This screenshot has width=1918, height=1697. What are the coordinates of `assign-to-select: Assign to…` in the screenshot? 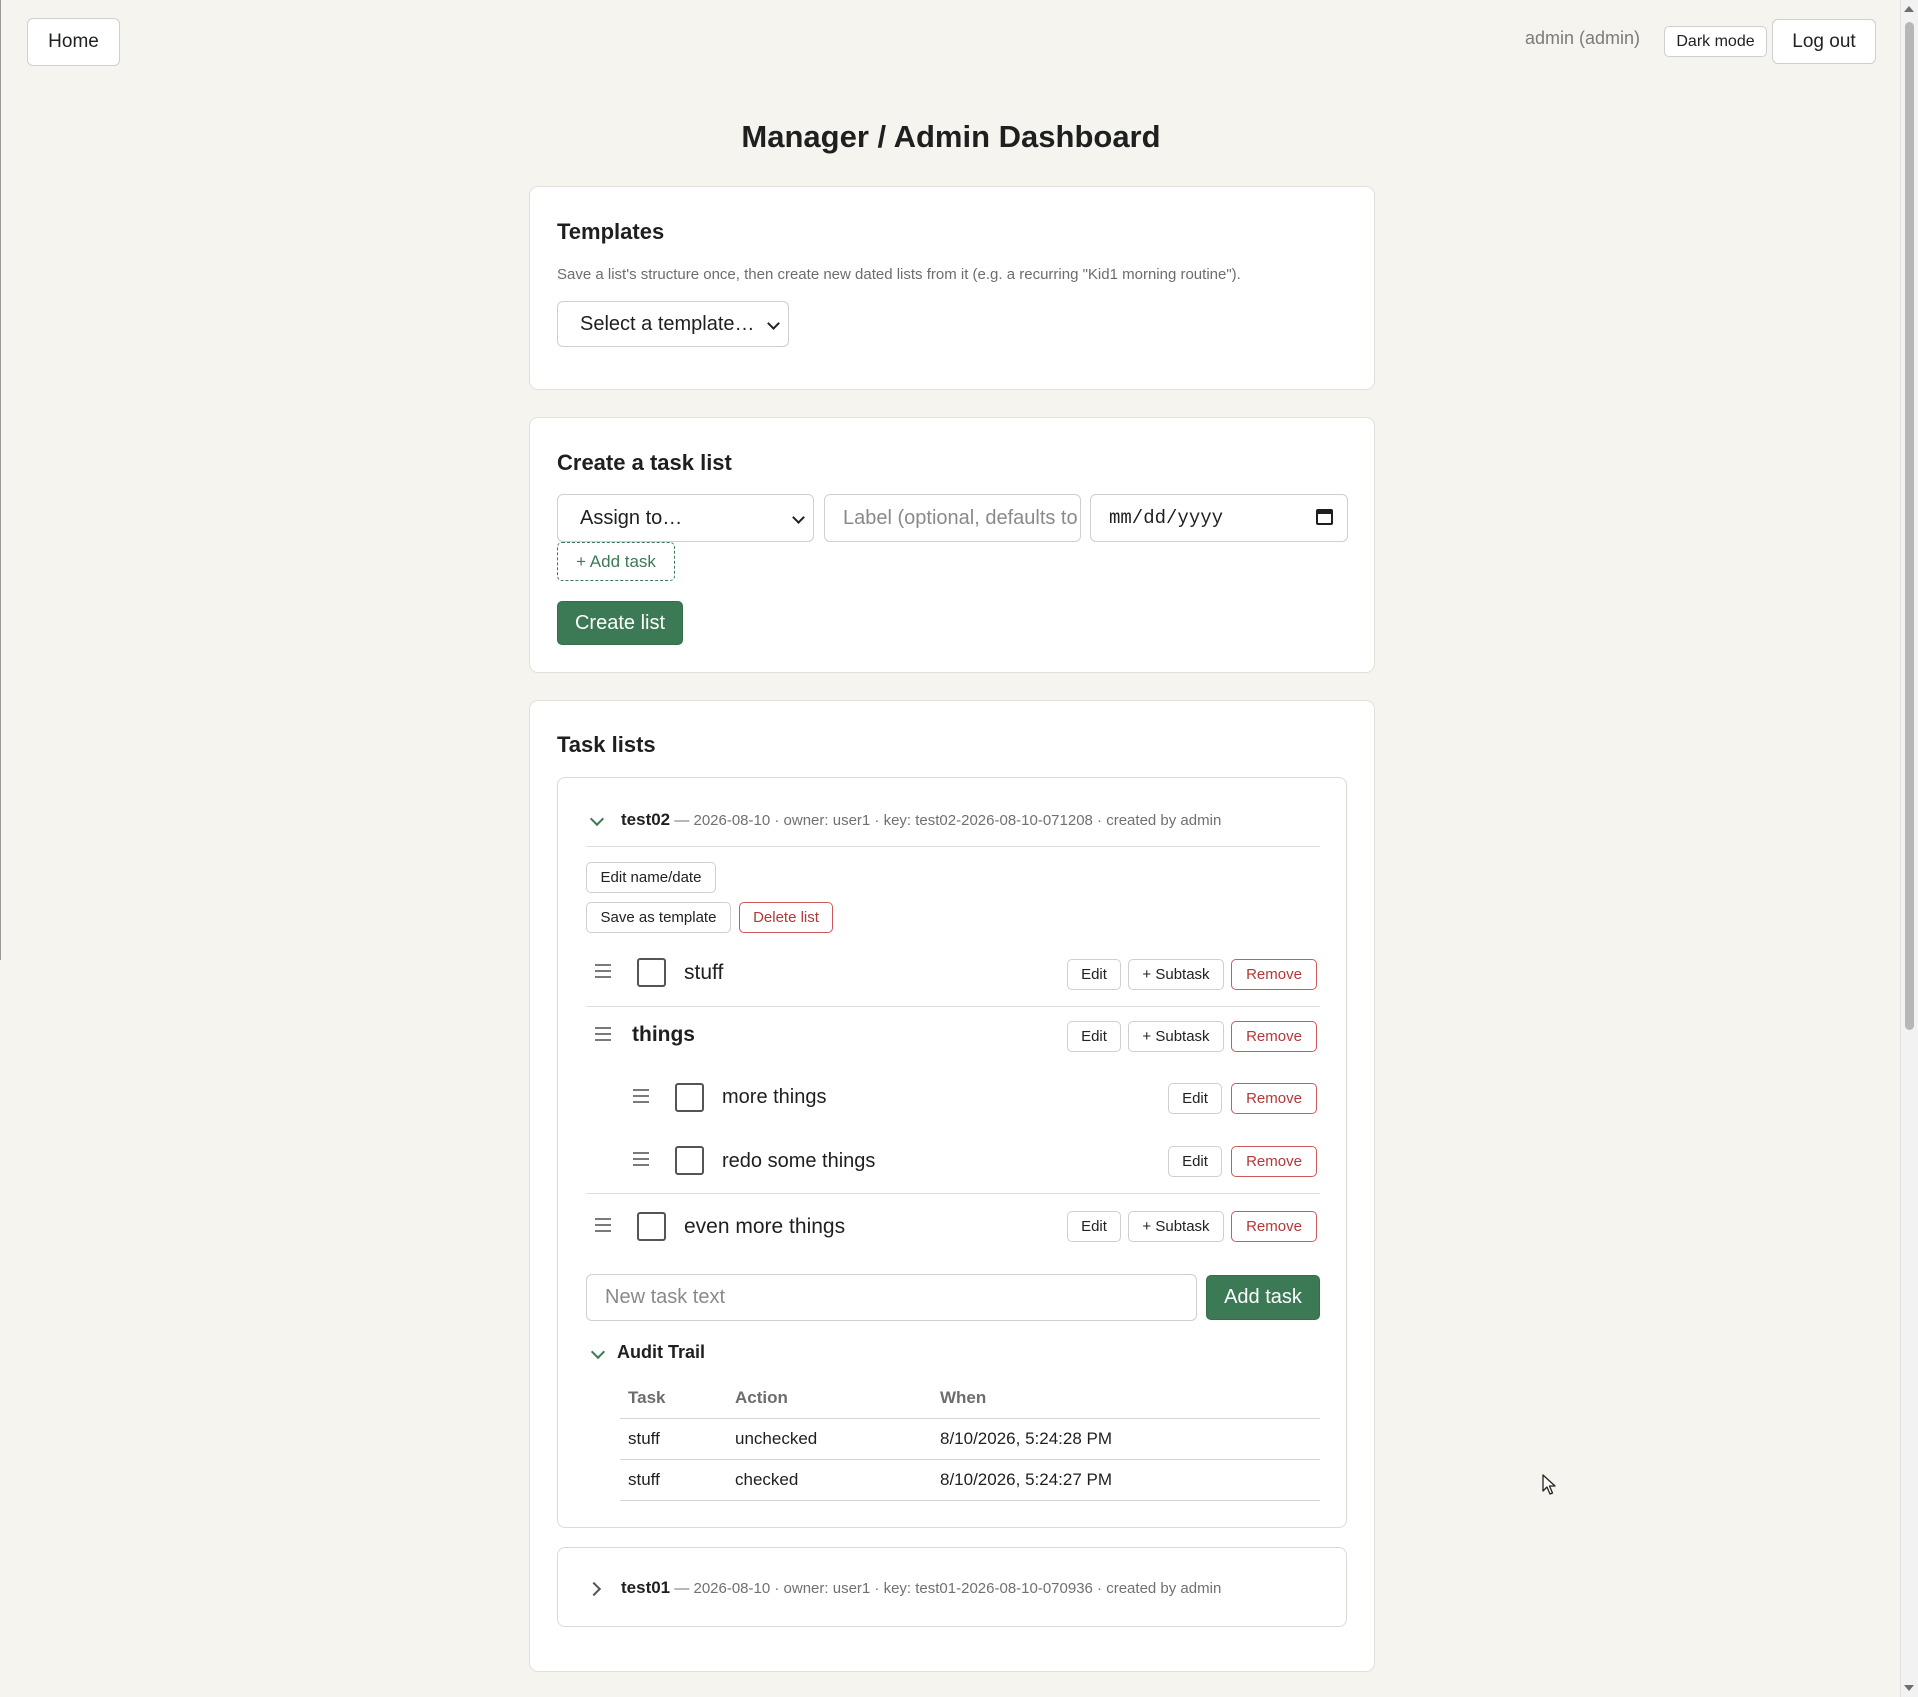 It's located at (685, 518).